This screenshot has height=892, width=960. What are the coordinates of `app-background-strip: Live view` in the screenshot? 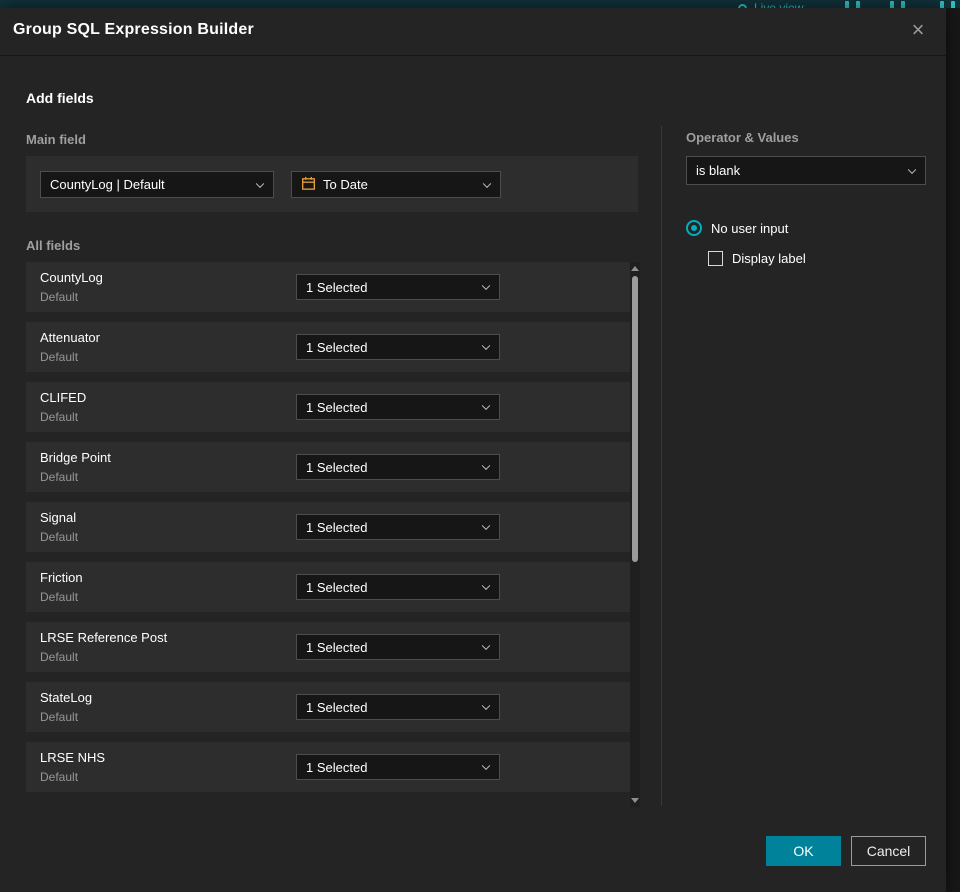 It's located at (480, 4).